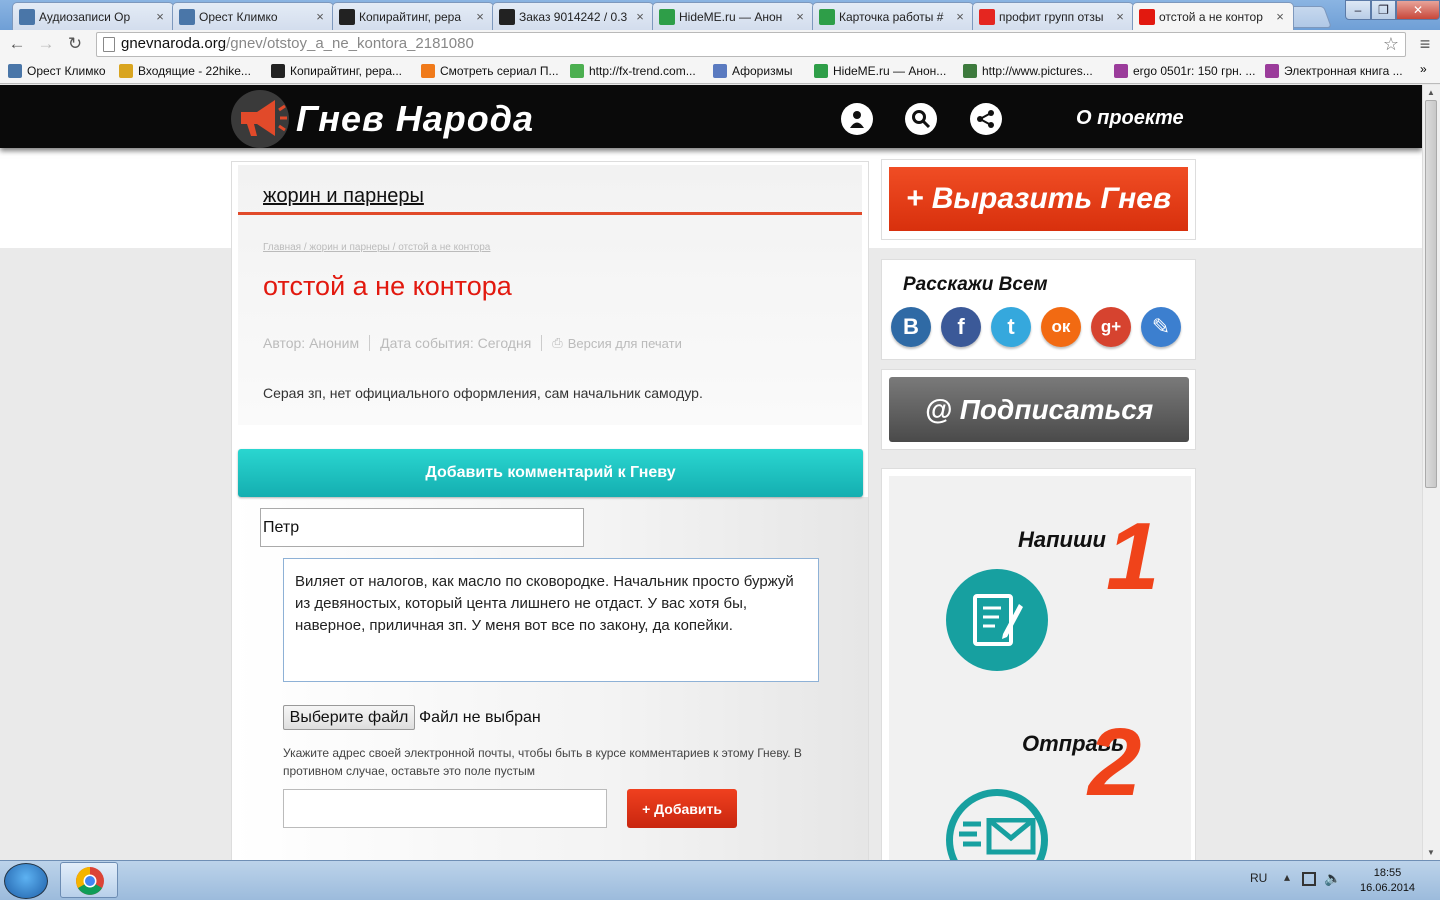 This screenshot has width=1440, height=900. Describe the element at coordinates (387, 286) in the screenshot. I see `page-title: отстой а не контора` at that location.